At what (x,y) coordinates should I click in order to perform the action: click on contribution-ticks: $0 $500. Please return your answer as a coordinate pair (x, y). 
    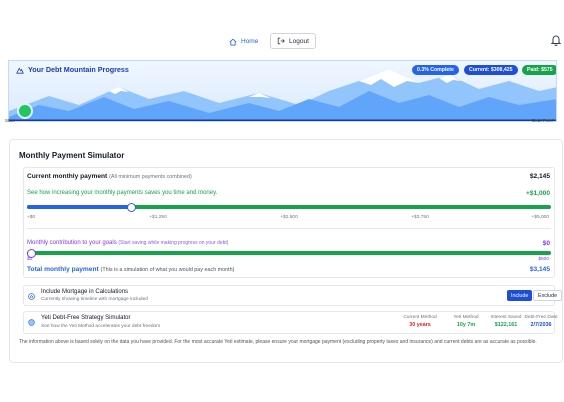
    Looking at the image, I should click on (288, 261).